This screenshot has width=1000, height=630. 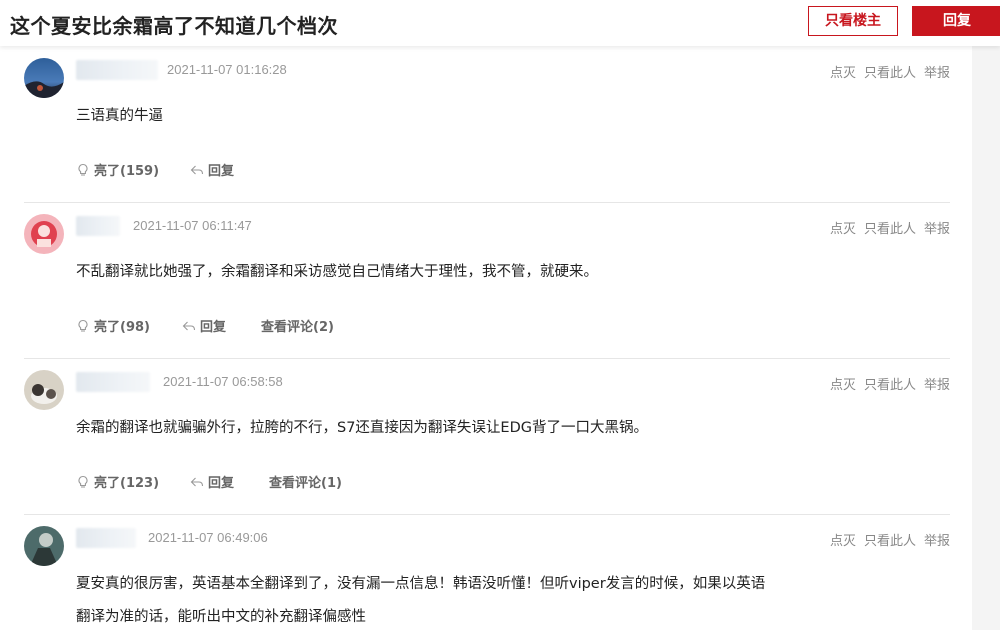 I want to click on view-comments-link: 查看评论(1), so click(x=305, y=481).